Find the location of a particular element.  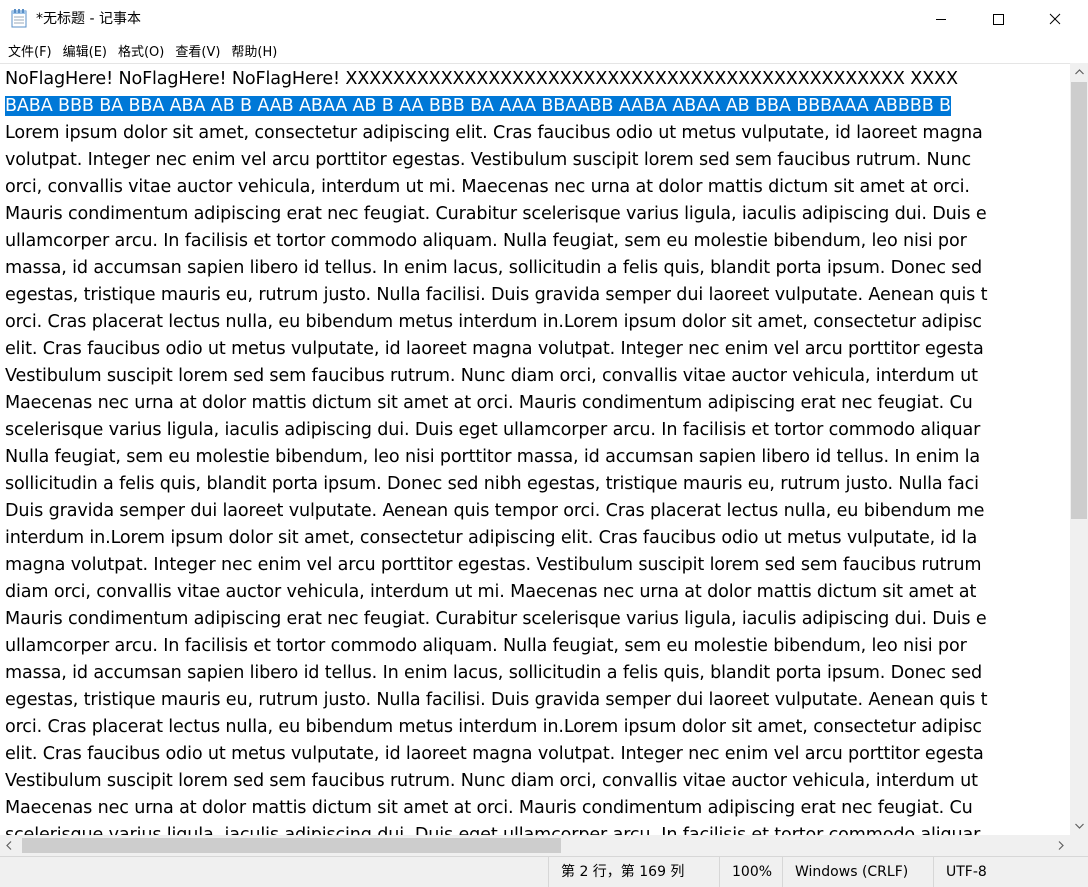

minimize-icon is located at coordinates (941, 19).